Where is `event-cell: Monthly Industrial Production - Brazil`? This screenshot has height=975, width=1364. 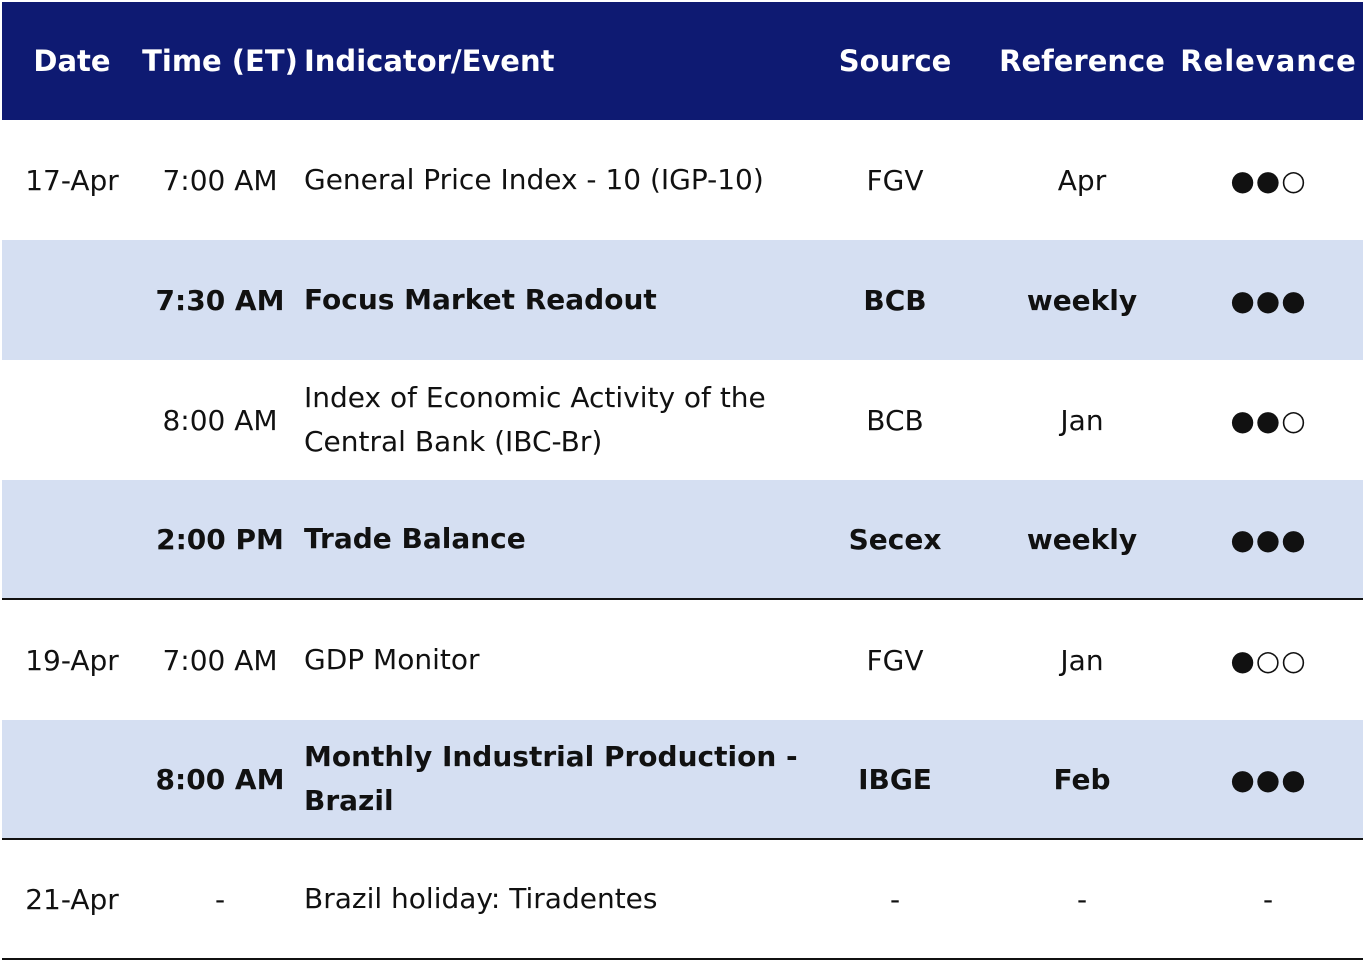 event-cell: Monthly Industrial Production - Brazil is located at coordinates (551, 778).